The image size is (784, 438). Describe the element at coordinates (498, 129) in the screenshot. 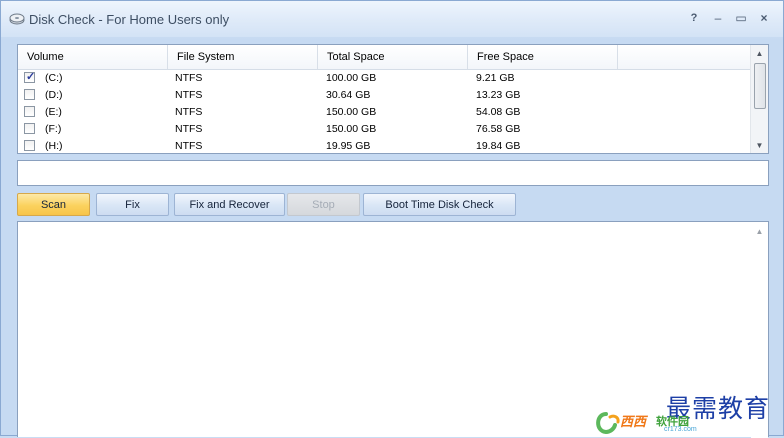

I see `volume-free: 76.58 GB` at that location.